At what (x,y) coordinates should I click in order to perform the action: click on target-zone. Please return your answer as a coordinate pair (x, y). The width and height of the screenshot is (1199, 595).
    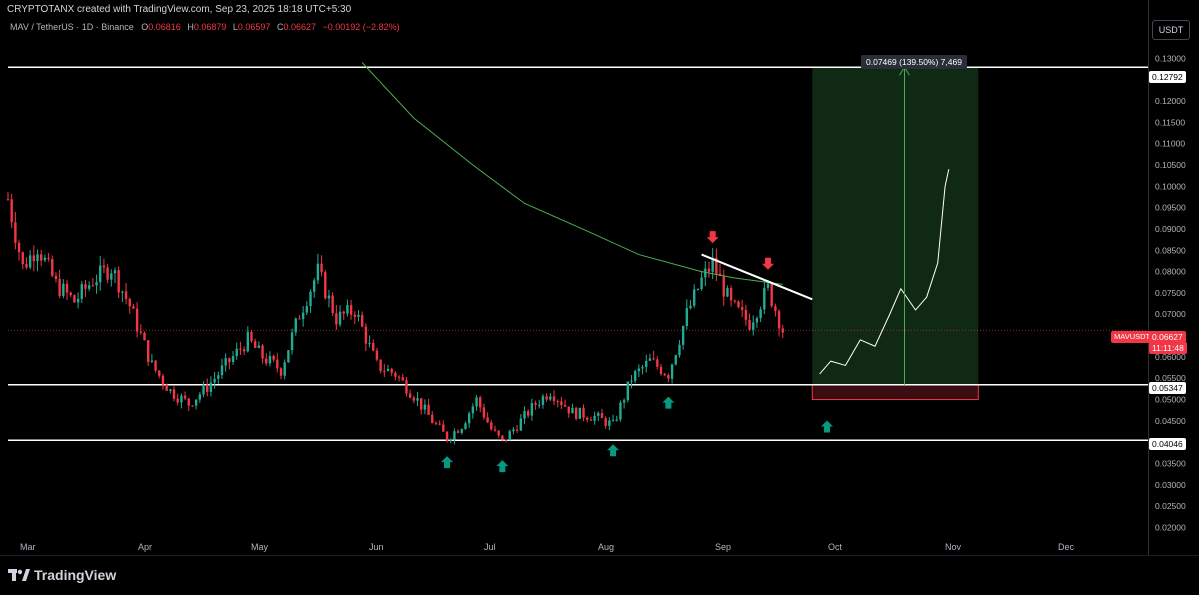
    Looking at the image, I should click on (895, 226).